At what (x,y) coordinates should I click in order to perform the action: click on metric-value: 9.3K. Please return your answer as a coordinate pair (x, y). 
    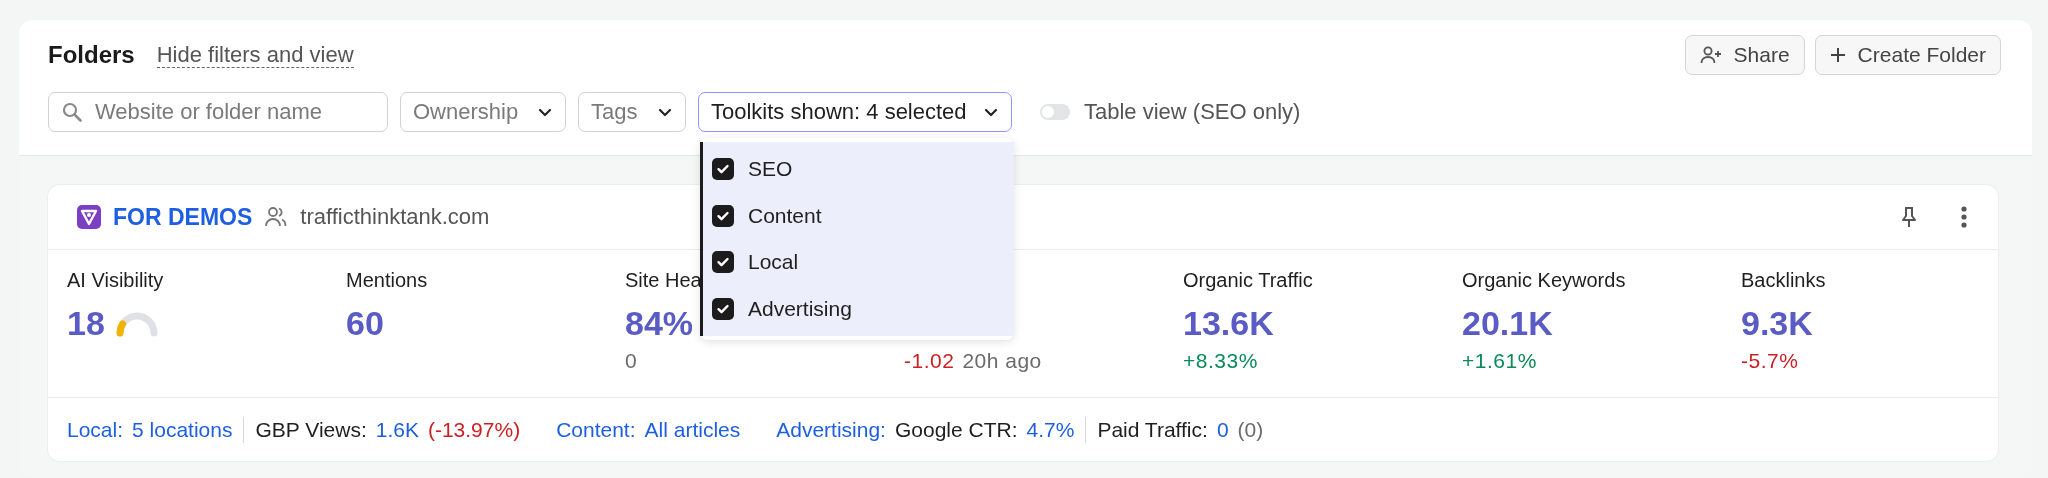
    Looking at the image, I should click on (1777, 323).